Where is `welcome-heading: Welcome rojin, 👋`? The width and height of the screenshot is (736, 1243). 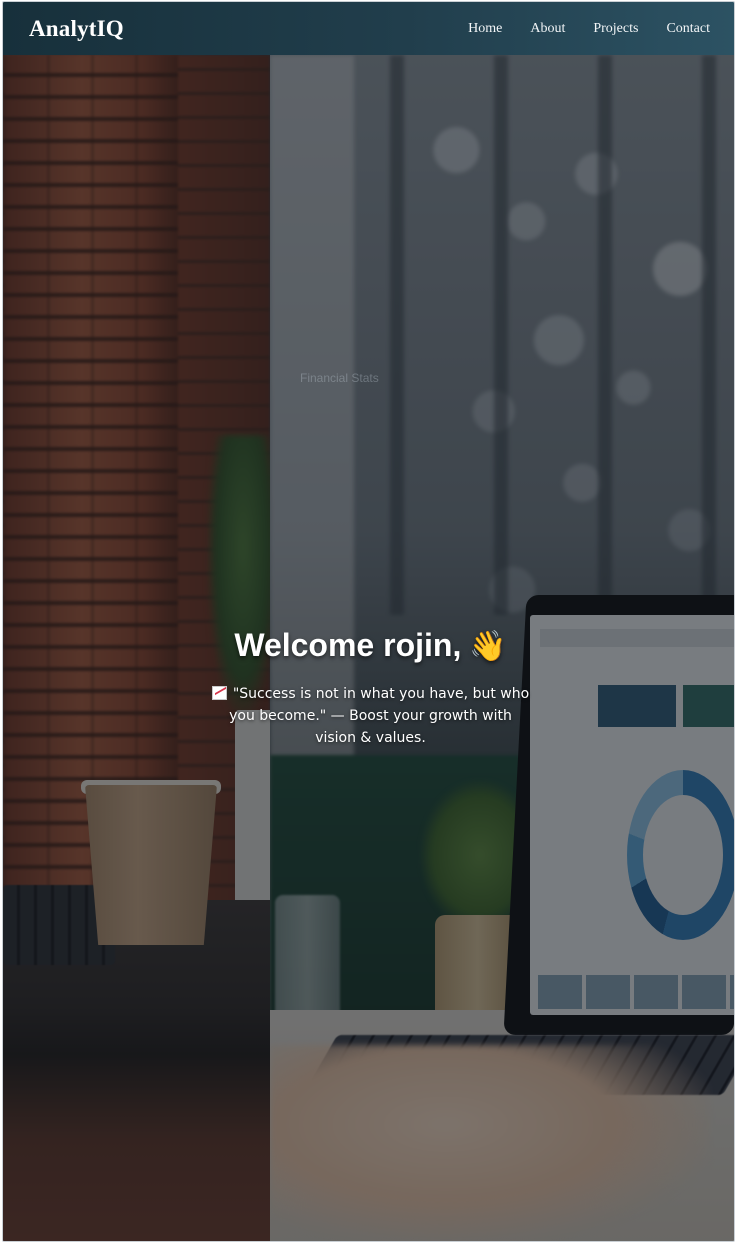
welcome-heading: Welcome rojin, 👋 is located at coordinates (370, 646).